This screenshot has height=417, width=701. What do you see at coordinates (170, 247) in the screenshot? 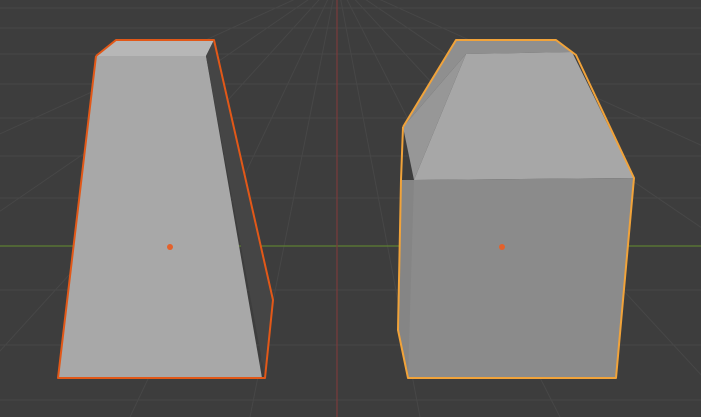
I see `left-origin-dot` at bounding box center [170, 247].